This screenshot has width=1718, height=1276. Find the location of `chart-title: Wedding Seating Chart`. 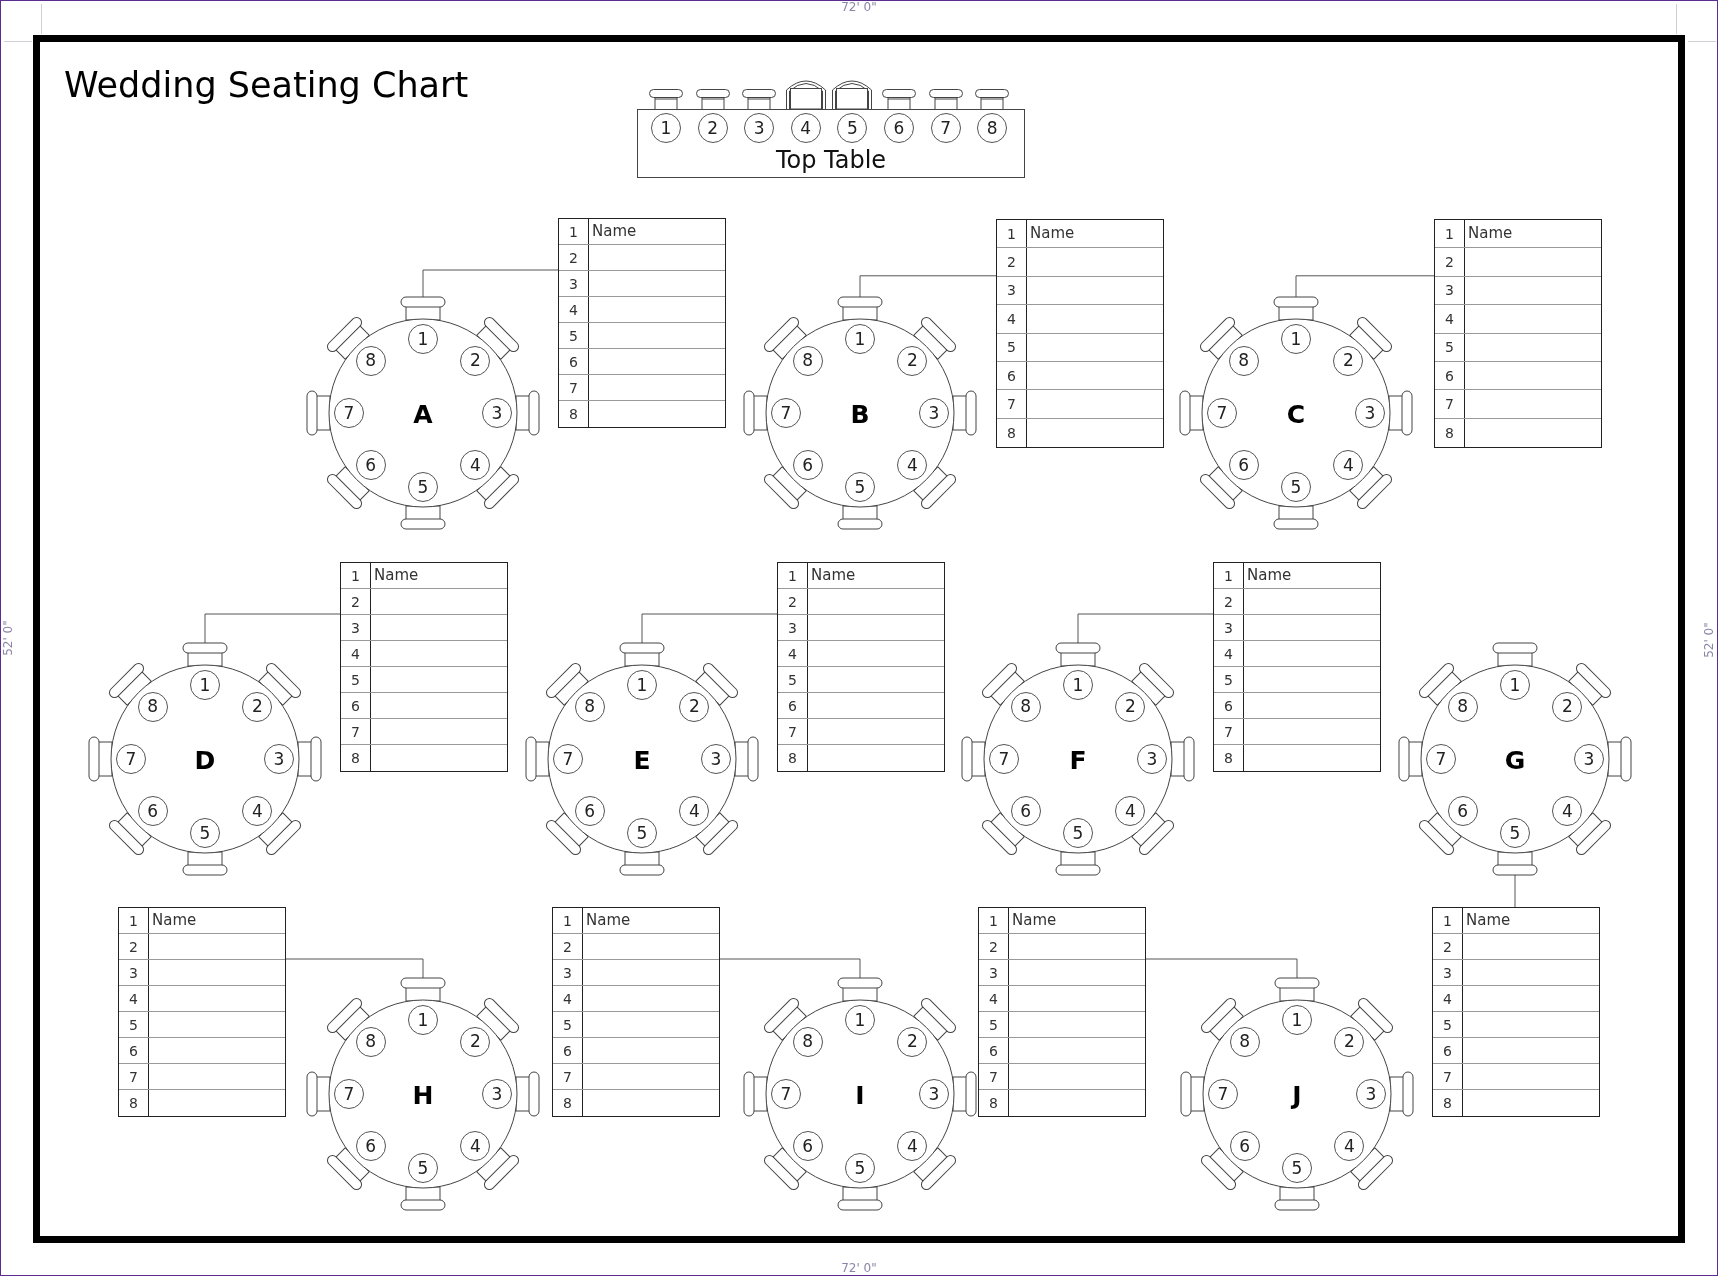

chart-title: Wedding Seating Chart is located at coordinates (266, 85).